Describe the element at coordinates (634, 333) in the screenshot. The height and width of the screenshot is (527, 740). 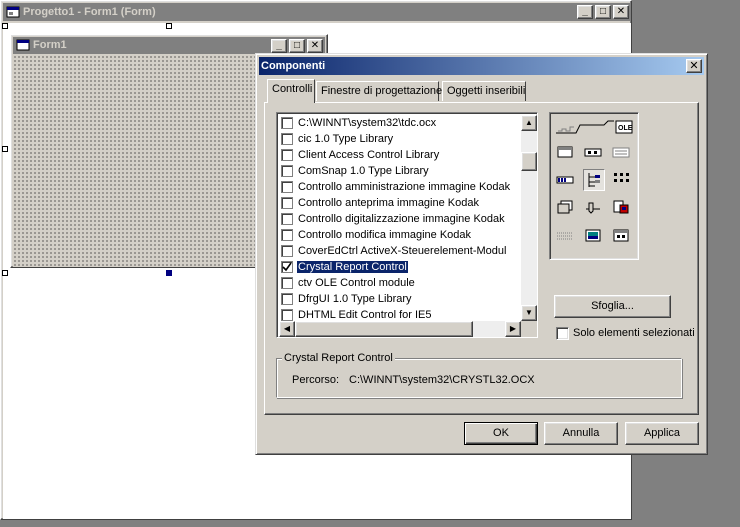
I see `selected-only-label: Solo elementi selezionati` at that location.